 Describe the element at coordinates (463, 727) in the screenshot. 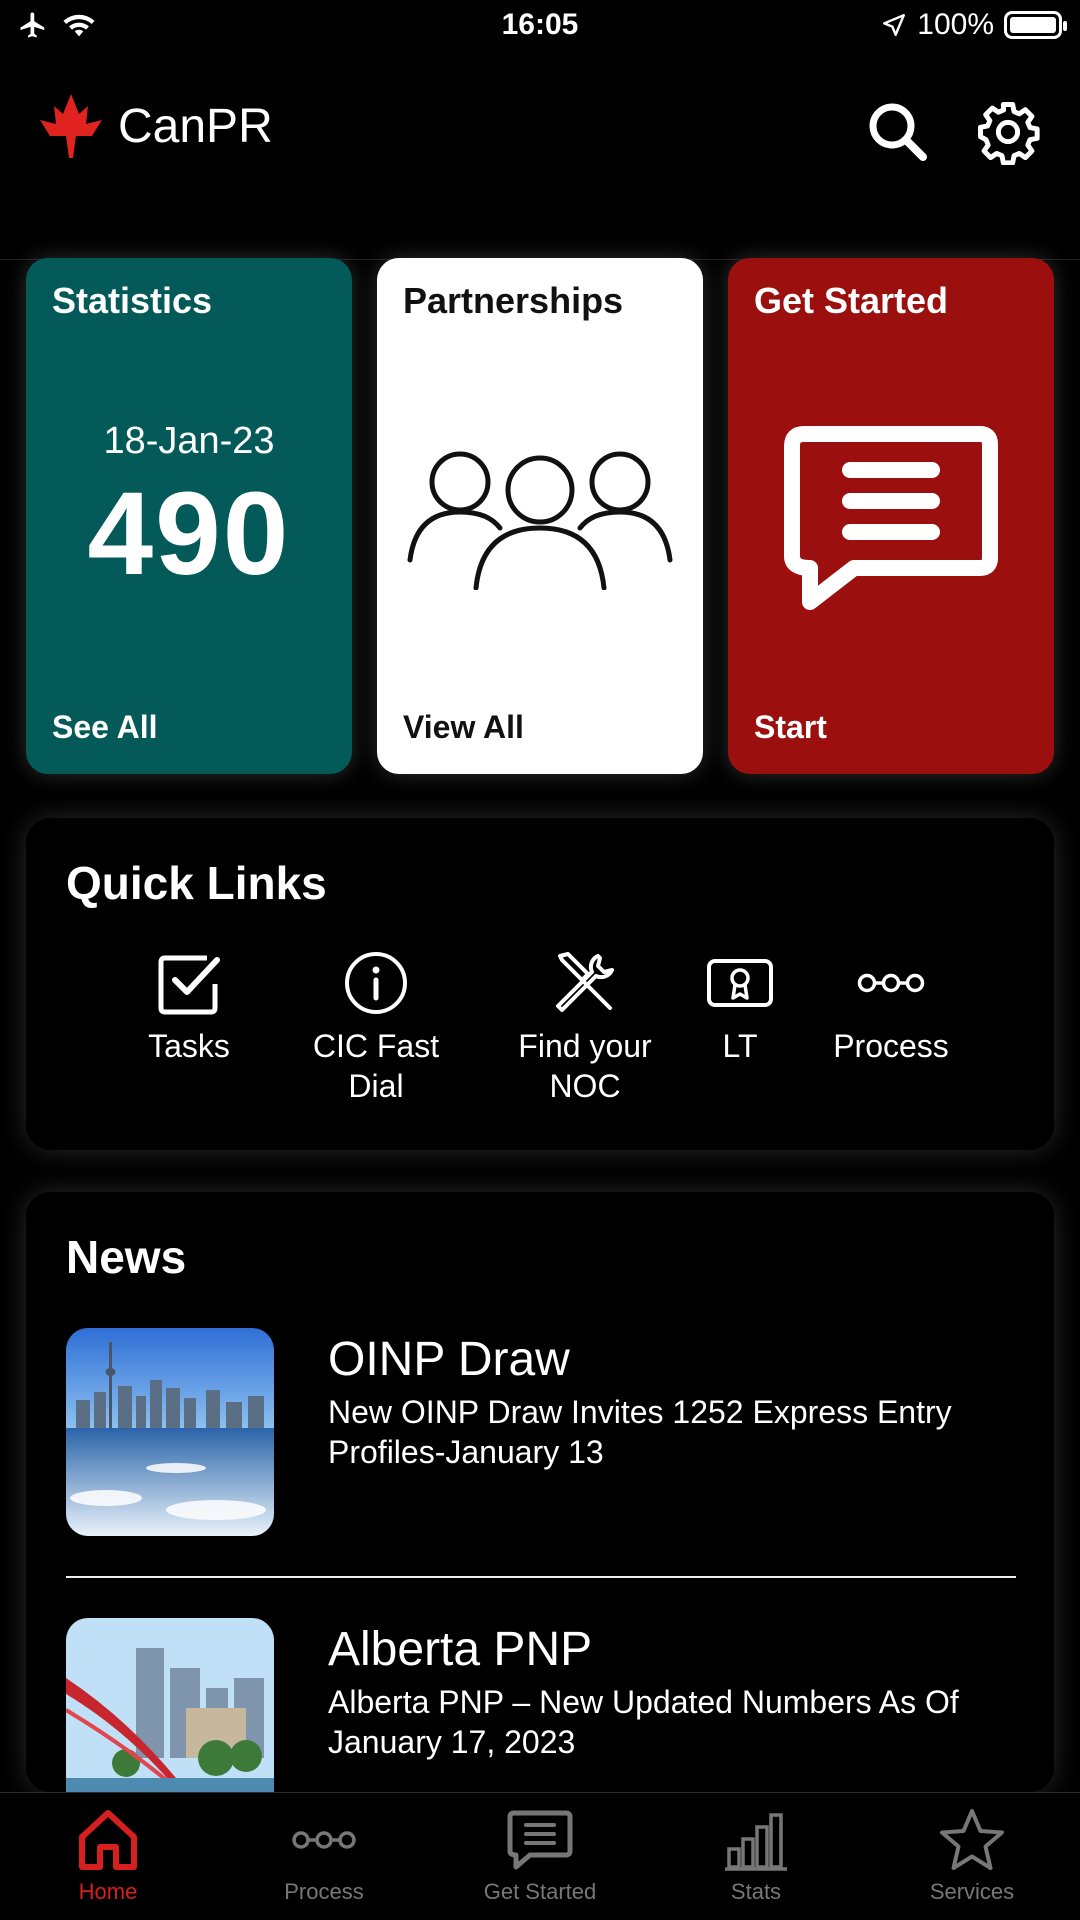

I see `view-all-link: View All` at that location.